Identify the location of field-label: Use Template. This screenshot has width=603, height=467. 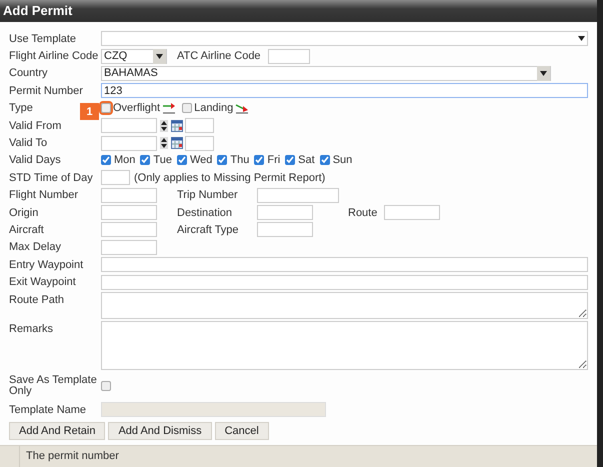
(43, 38).